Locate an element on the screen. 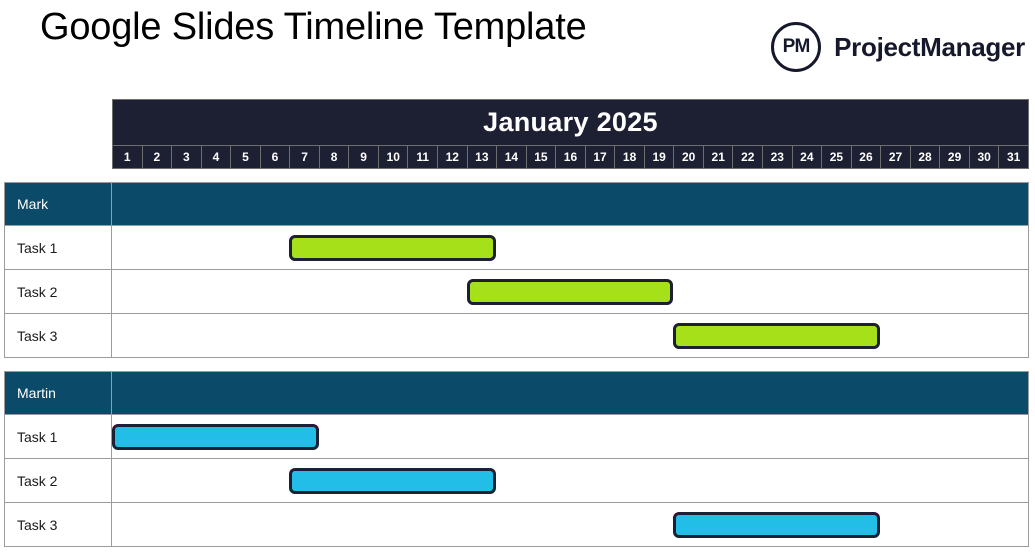  day-cell-13: 13 is located at coordinates (483, 157).